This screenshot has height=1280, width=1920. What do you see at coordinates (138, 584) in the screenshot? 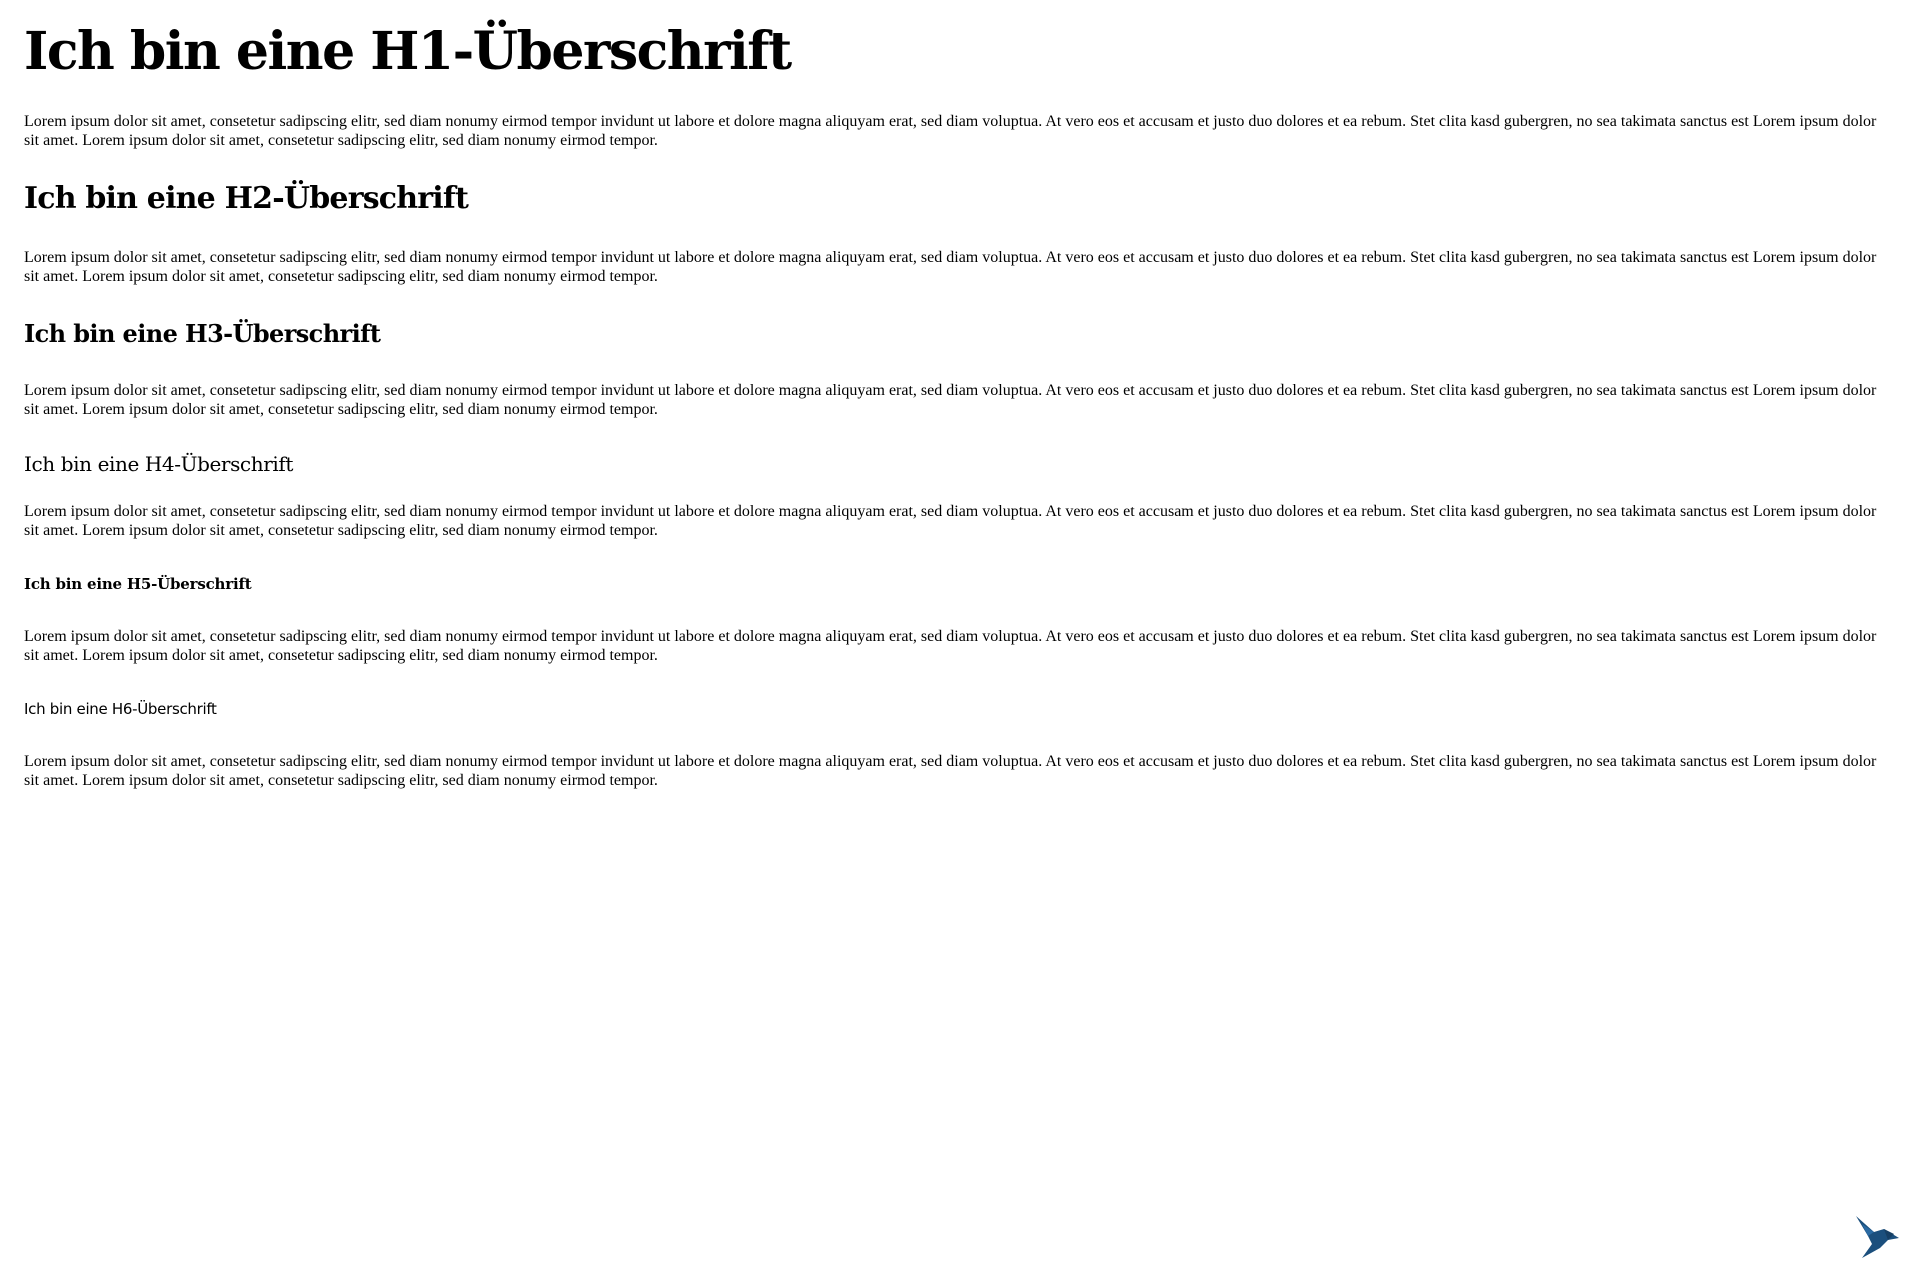
I see `heading-h5: Ich bin eine H5-Überschrift` at bounding box center [138, 584].